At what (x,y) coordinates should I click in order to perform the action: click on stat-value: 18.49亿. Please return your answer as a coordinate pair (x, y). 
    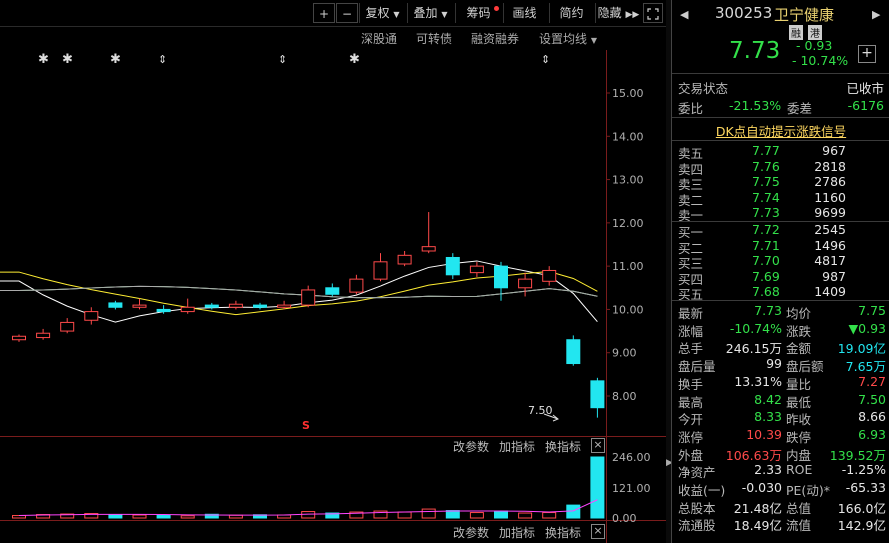
    Looking at the image, I should click on (757, 526).